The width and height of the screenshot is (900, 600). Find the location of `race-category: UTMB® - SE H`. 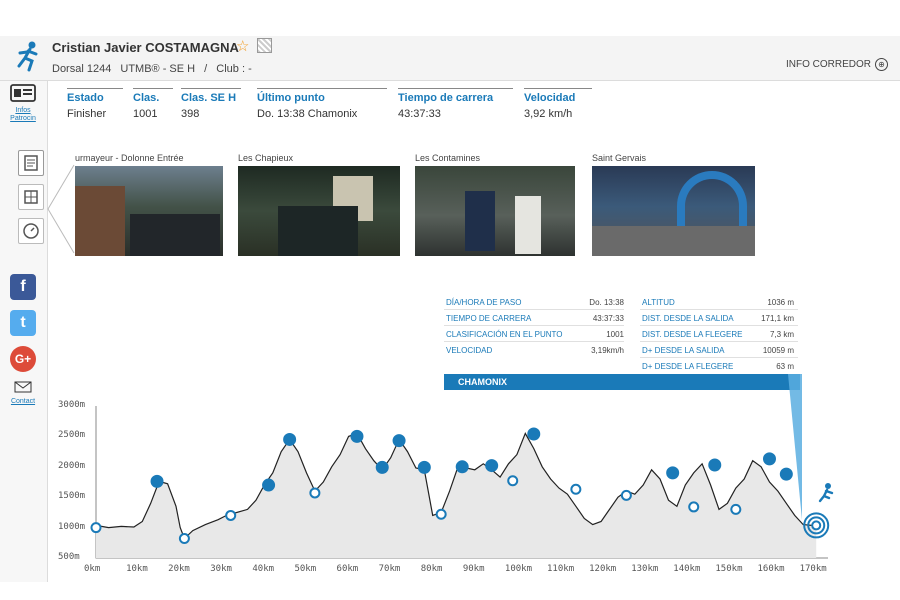

race-category: UTMB® - SE H is located at coordinates (158, 69).